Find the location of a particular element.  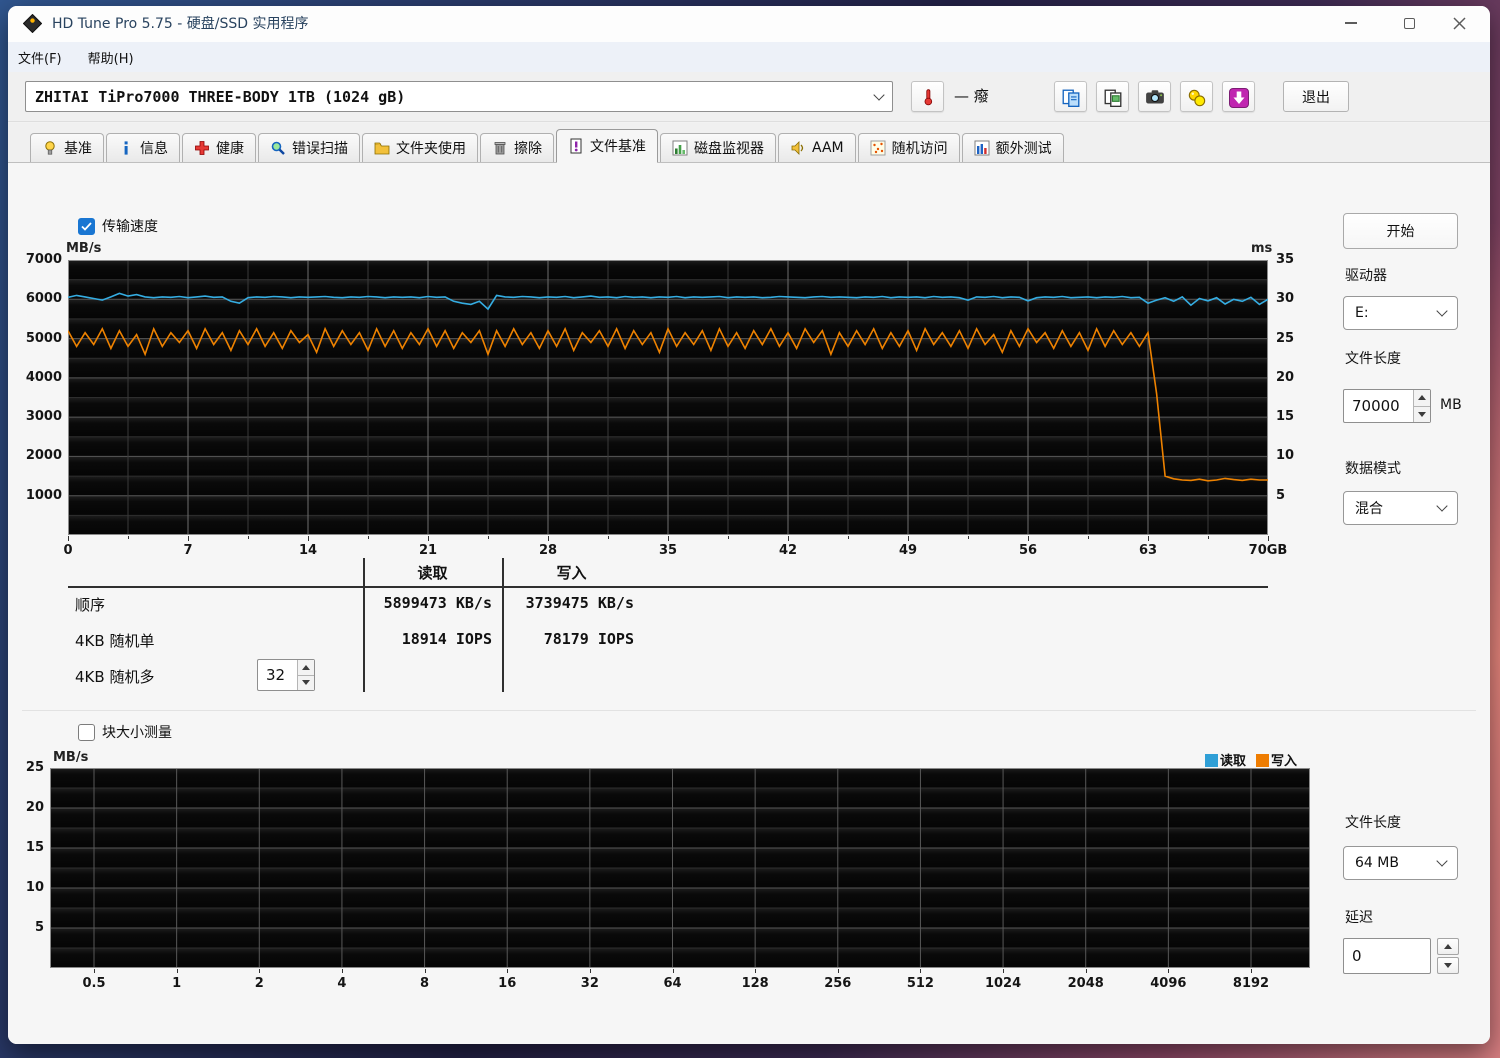

x-axis-tick-label: 0 is located at coordinates (68, 550).